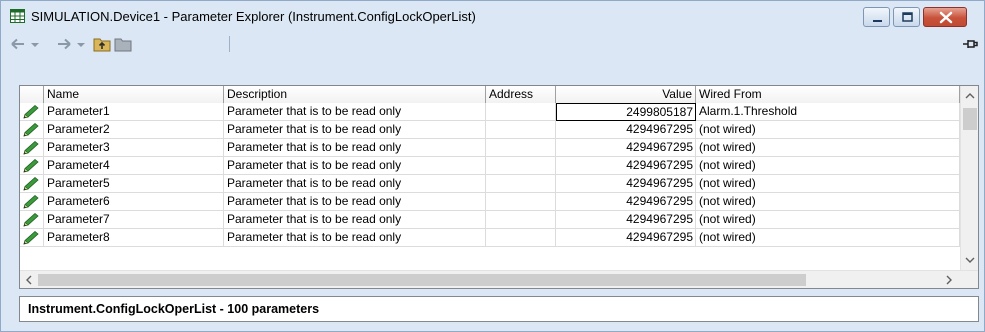  What do you see at coordinates (828, 94) in the screenshot?
I see `column-header-wired-from: Wired From` at bounding box center [828, 94].